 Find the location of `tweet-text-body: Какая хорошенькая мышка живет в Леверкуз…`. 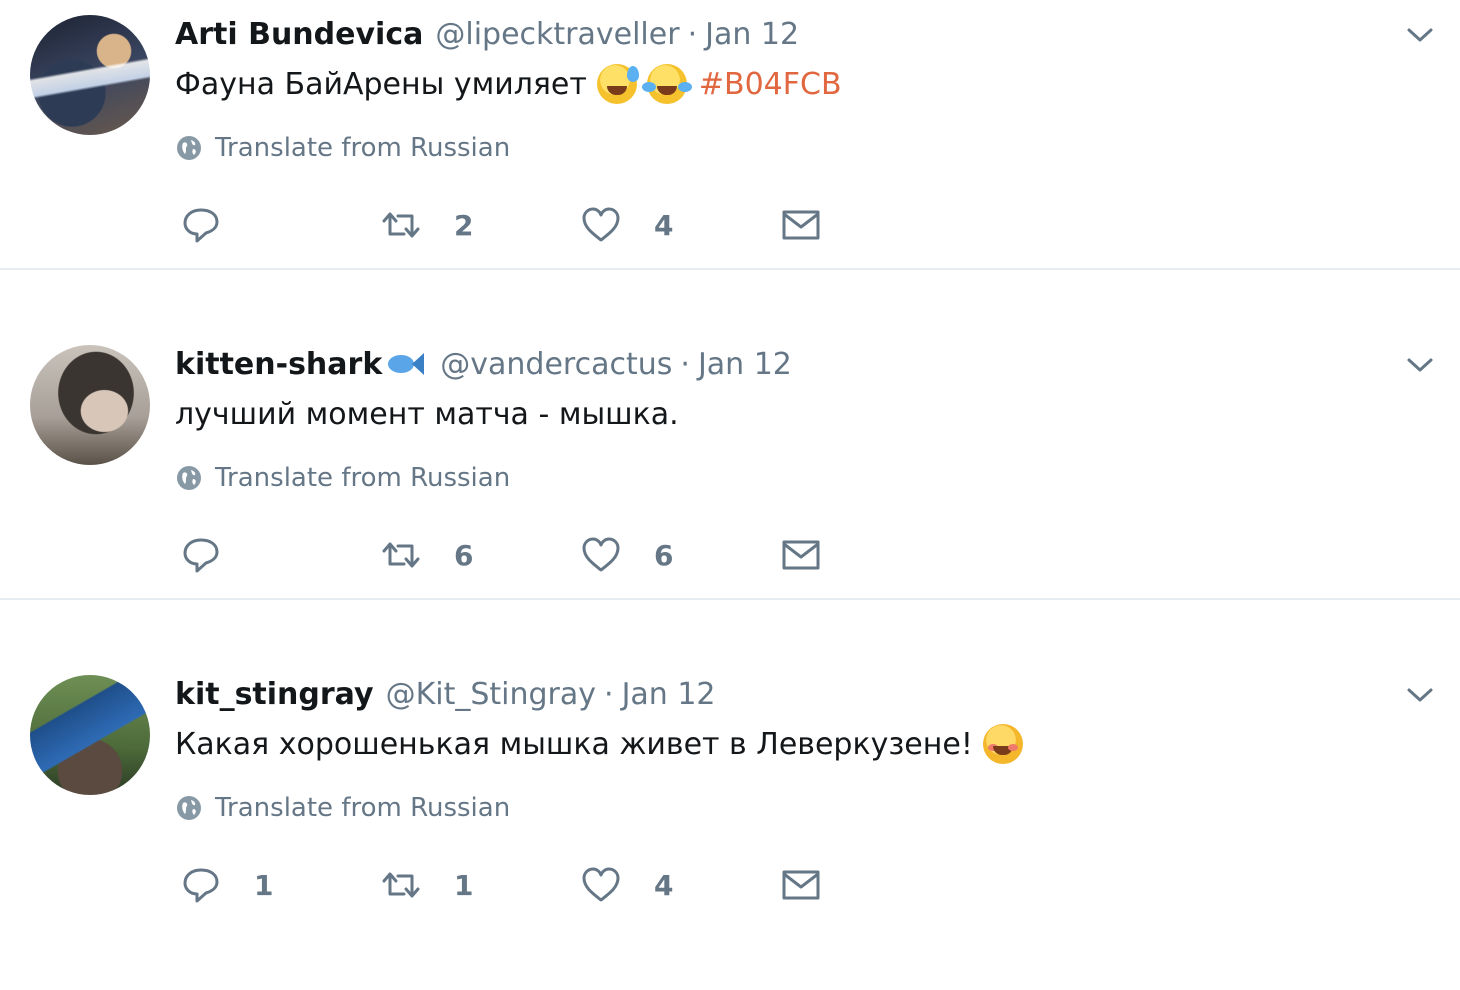

tweet-text-body: Какая хорошенькая мышка живет в Леверкуз… is located at coordinates (574, 744).